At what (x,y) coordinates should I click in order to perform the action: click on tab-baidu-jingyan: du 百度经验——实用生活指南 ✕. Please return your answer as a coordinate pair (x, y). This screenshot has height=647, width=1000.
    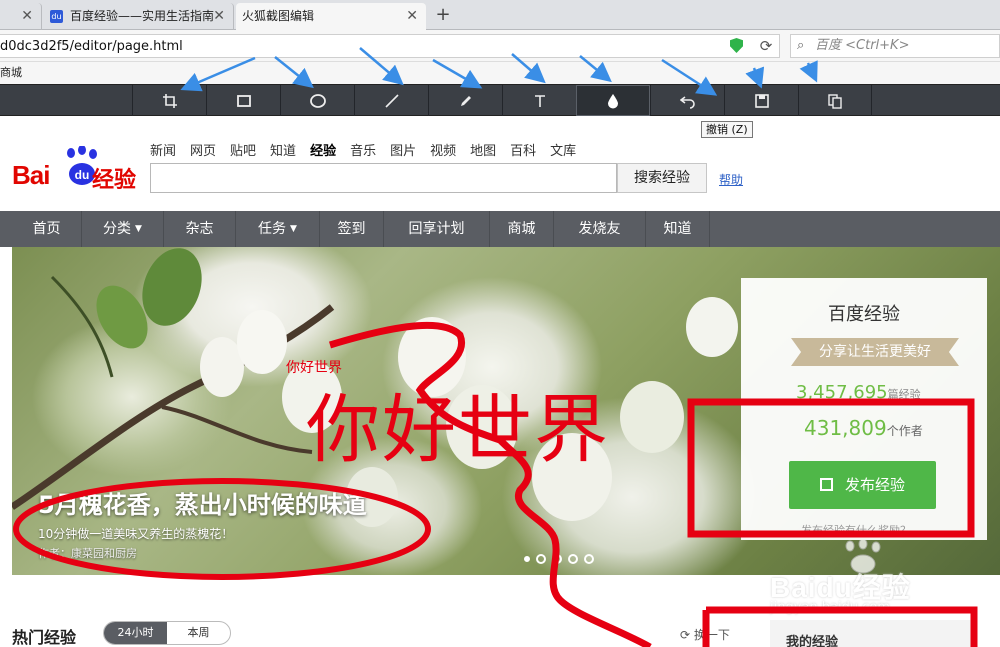
    Looking at the image, I should click on (139, 16).